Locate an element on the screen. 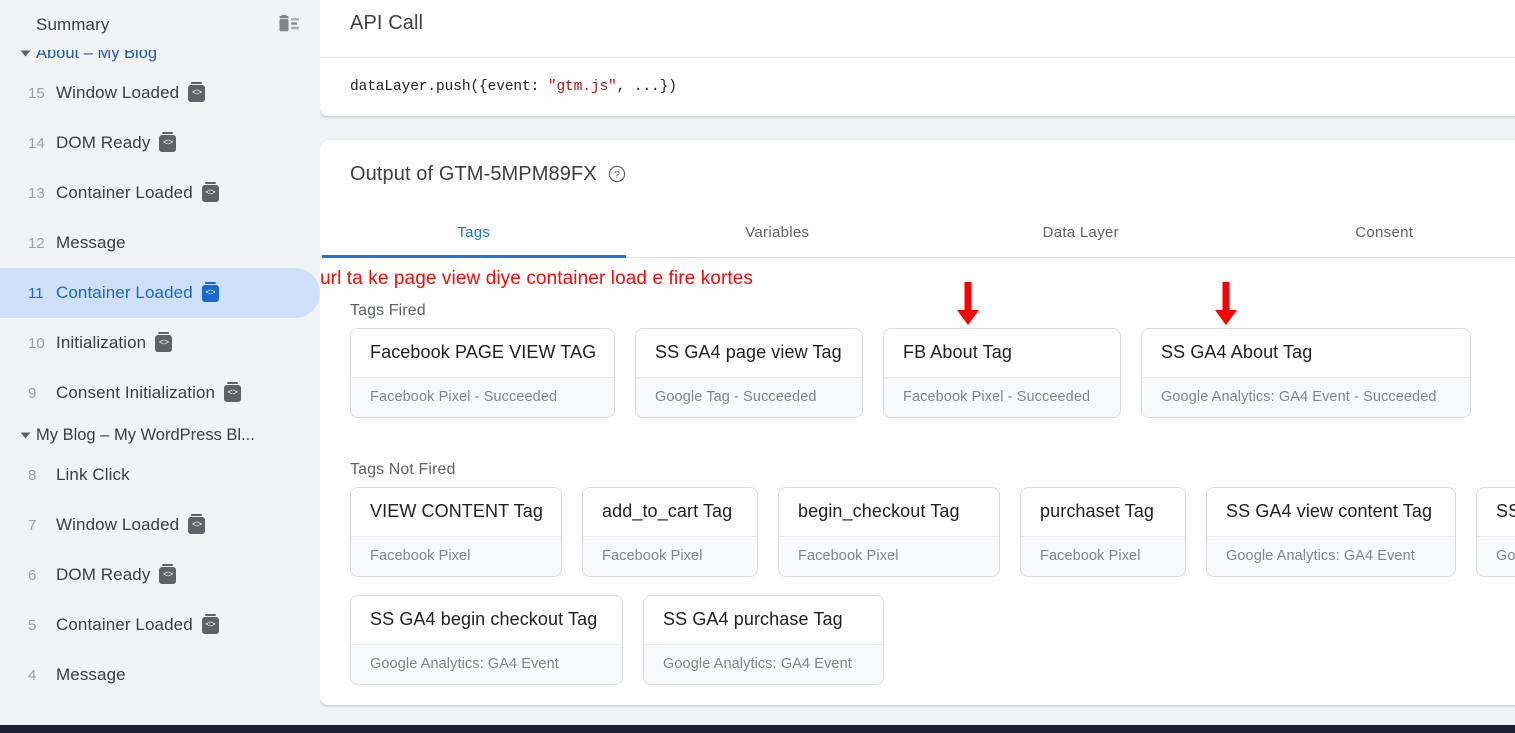  tag-card-name: SS GA4 page view Tag is located at coordinates (748, 352).